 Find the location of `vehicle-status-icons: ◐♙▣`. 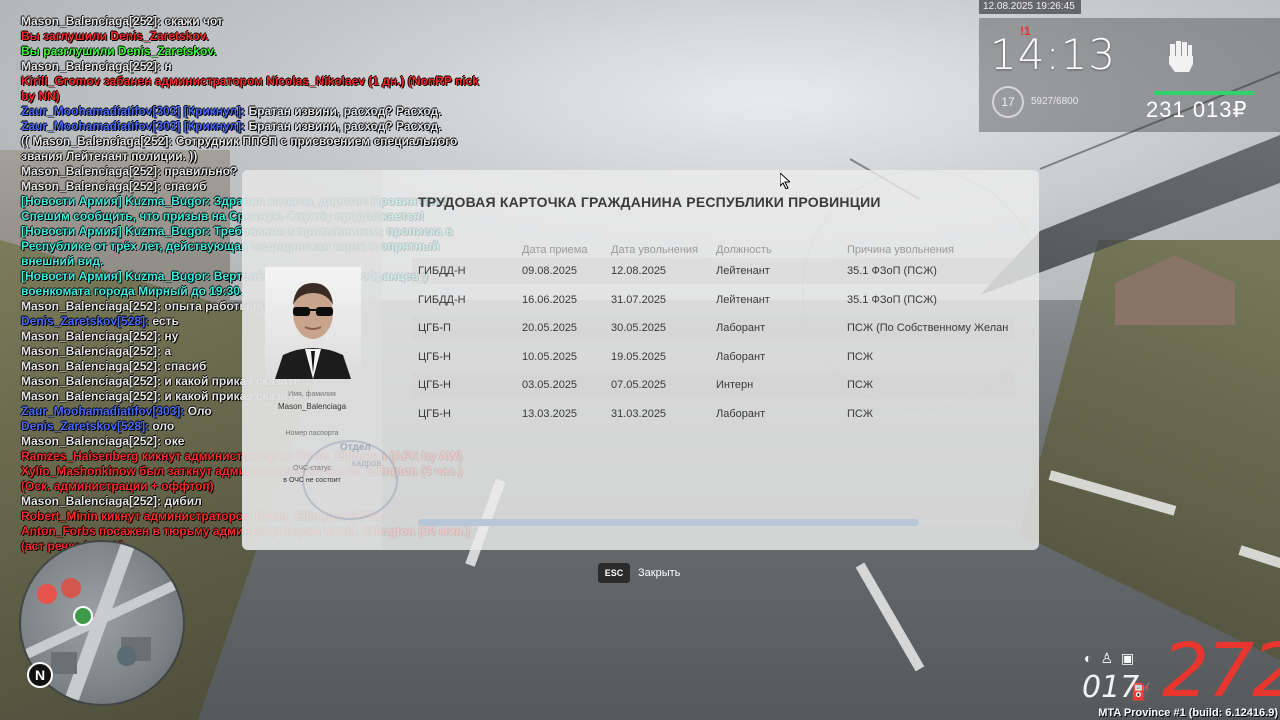

vehicle-status-icons: ◐♙▣ is located at coordinates (1113, 658).